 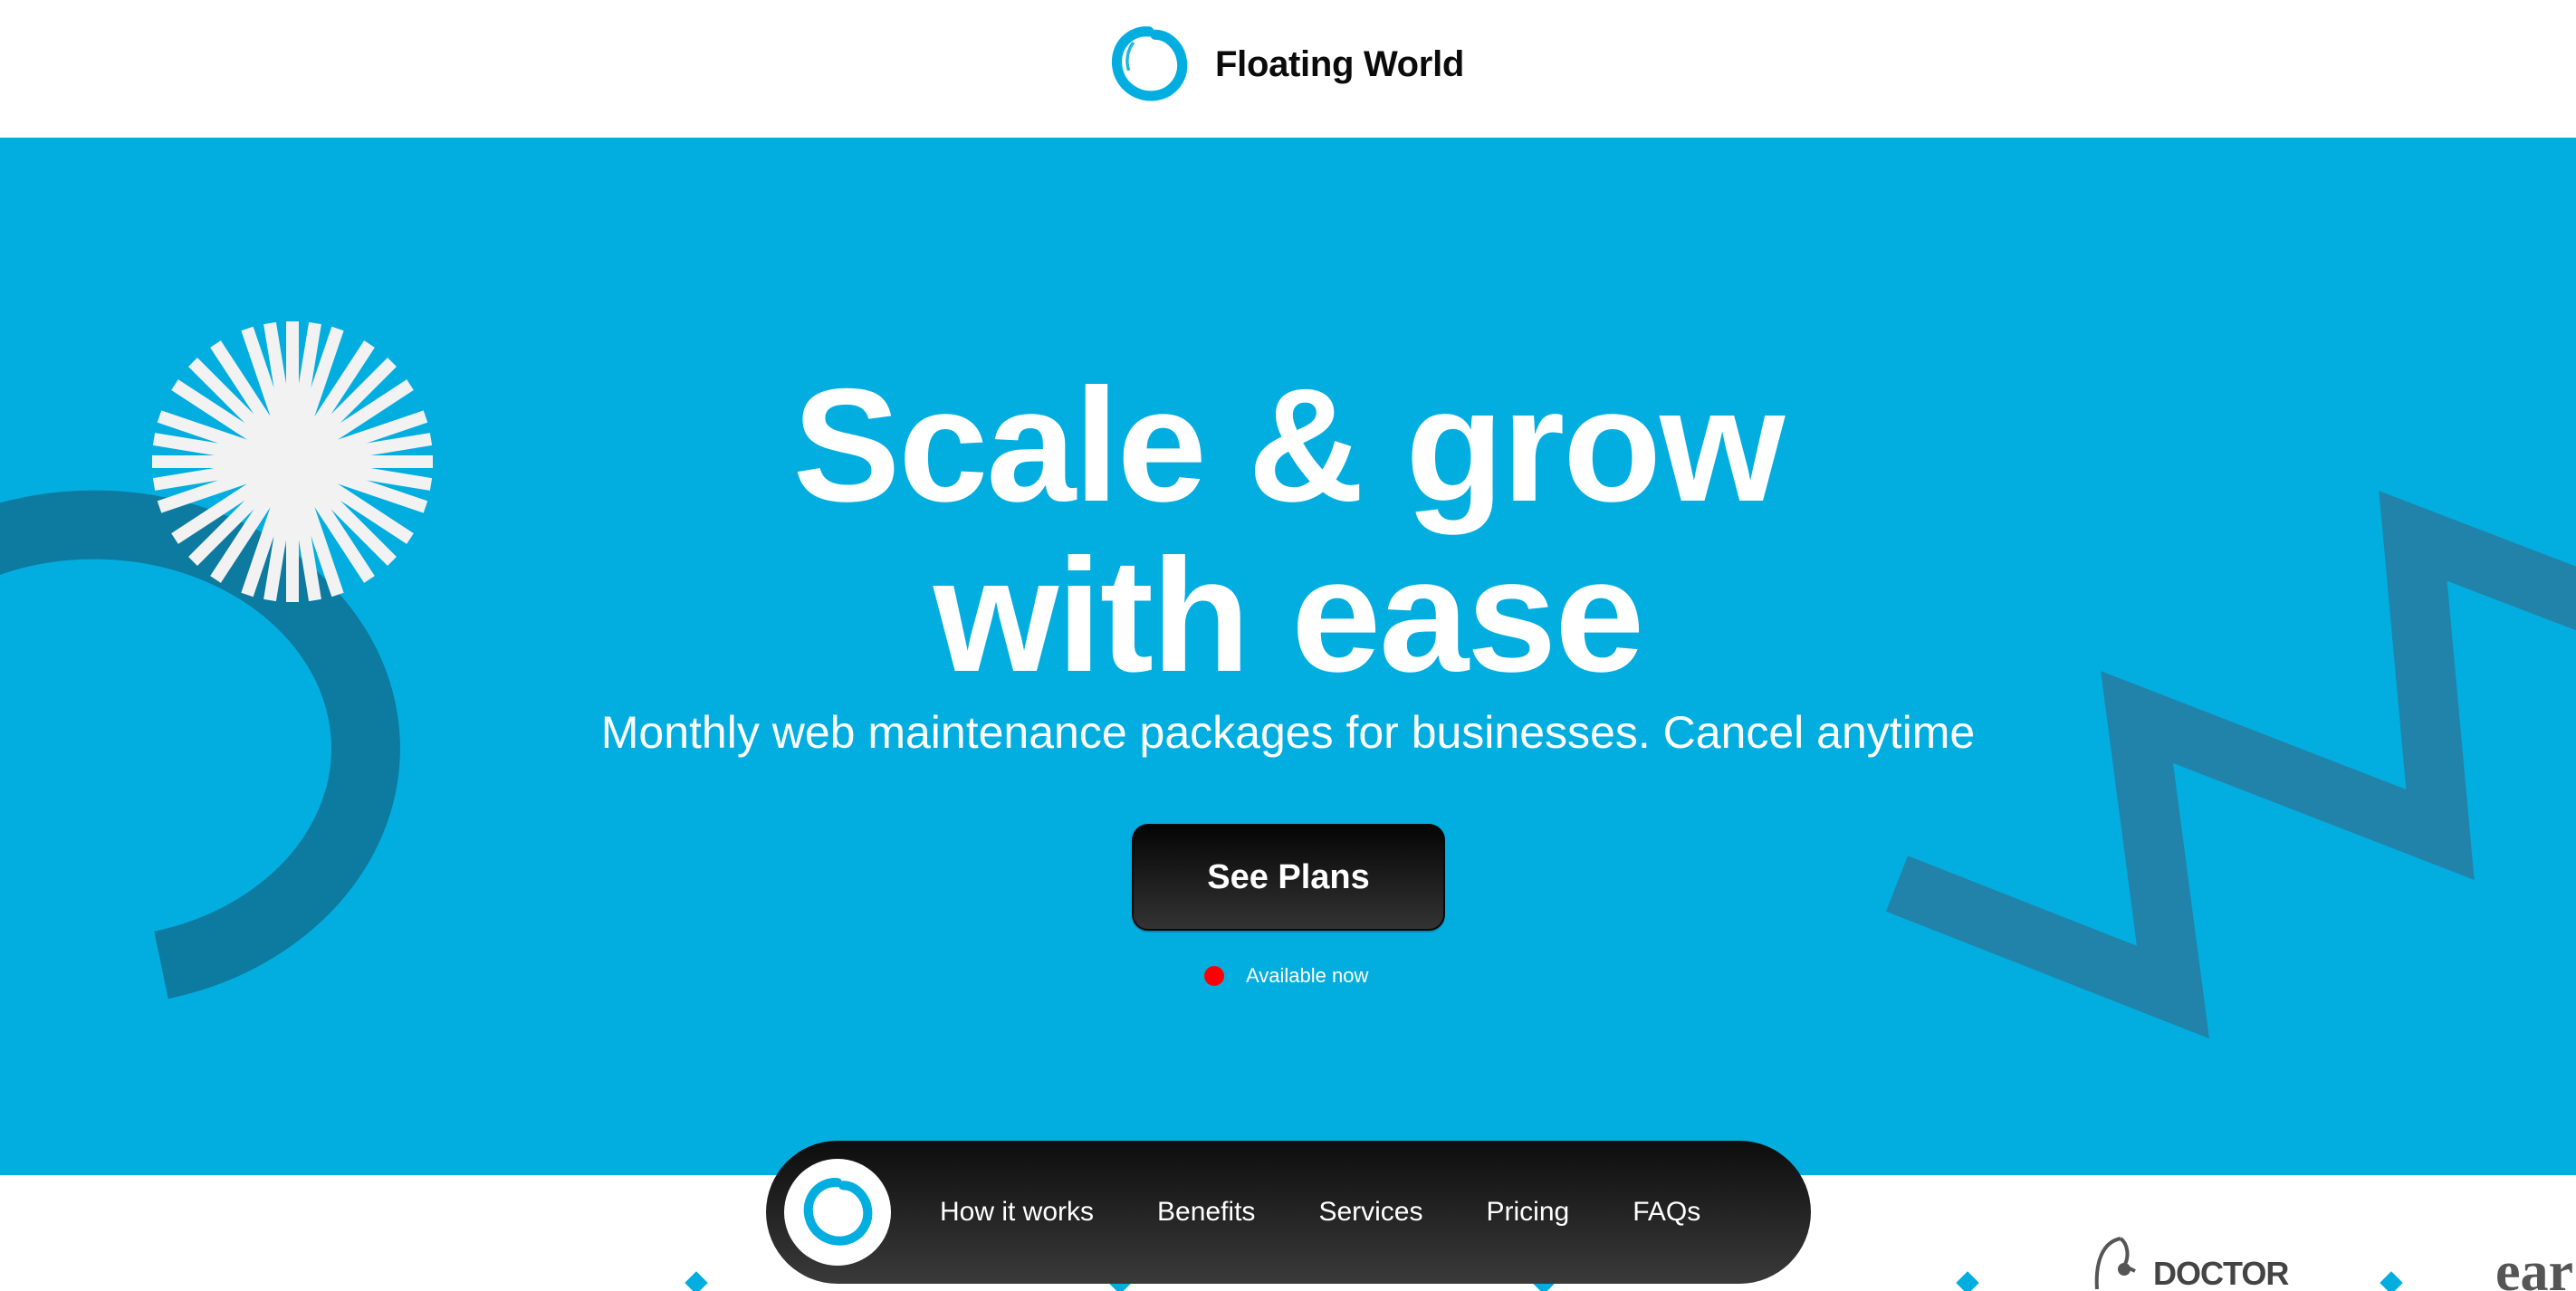 I want to click on nav-link-benefits: Benefits, so click(x=1206, y=1212).